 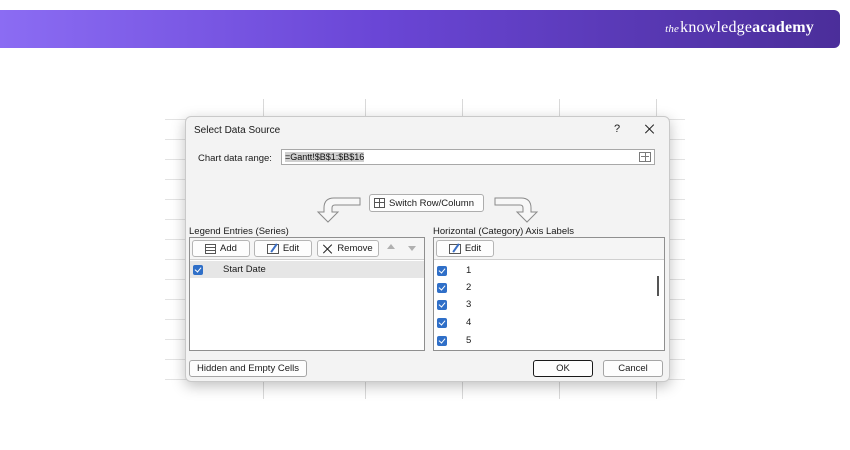 What do you see at coordinates (468, 157) in the screenshot?
I see `chart-data-range-input: =Gantt!$B$1:$B$16` at bounding box center [468, 157].